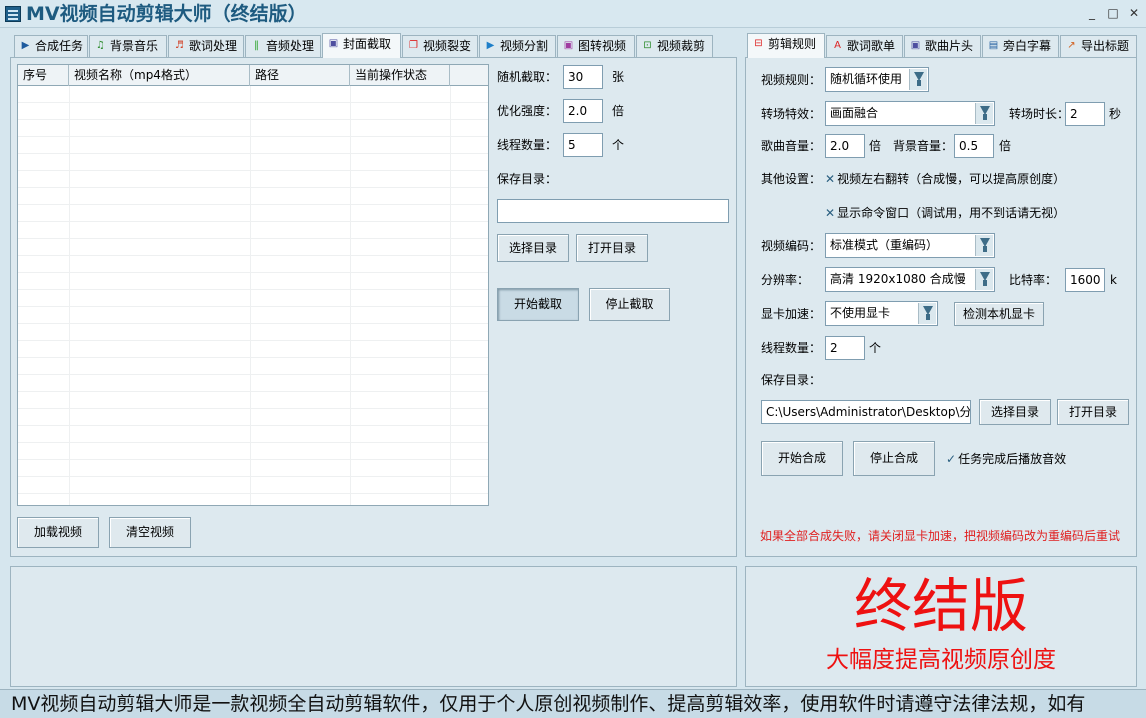 Image resolution: width=1146 pixels, height=718 pixels. What do you see at coordinates (845, 146) in the screenshot?
I see `song-volume-input: 2.0` at bounding box center [845, 146].